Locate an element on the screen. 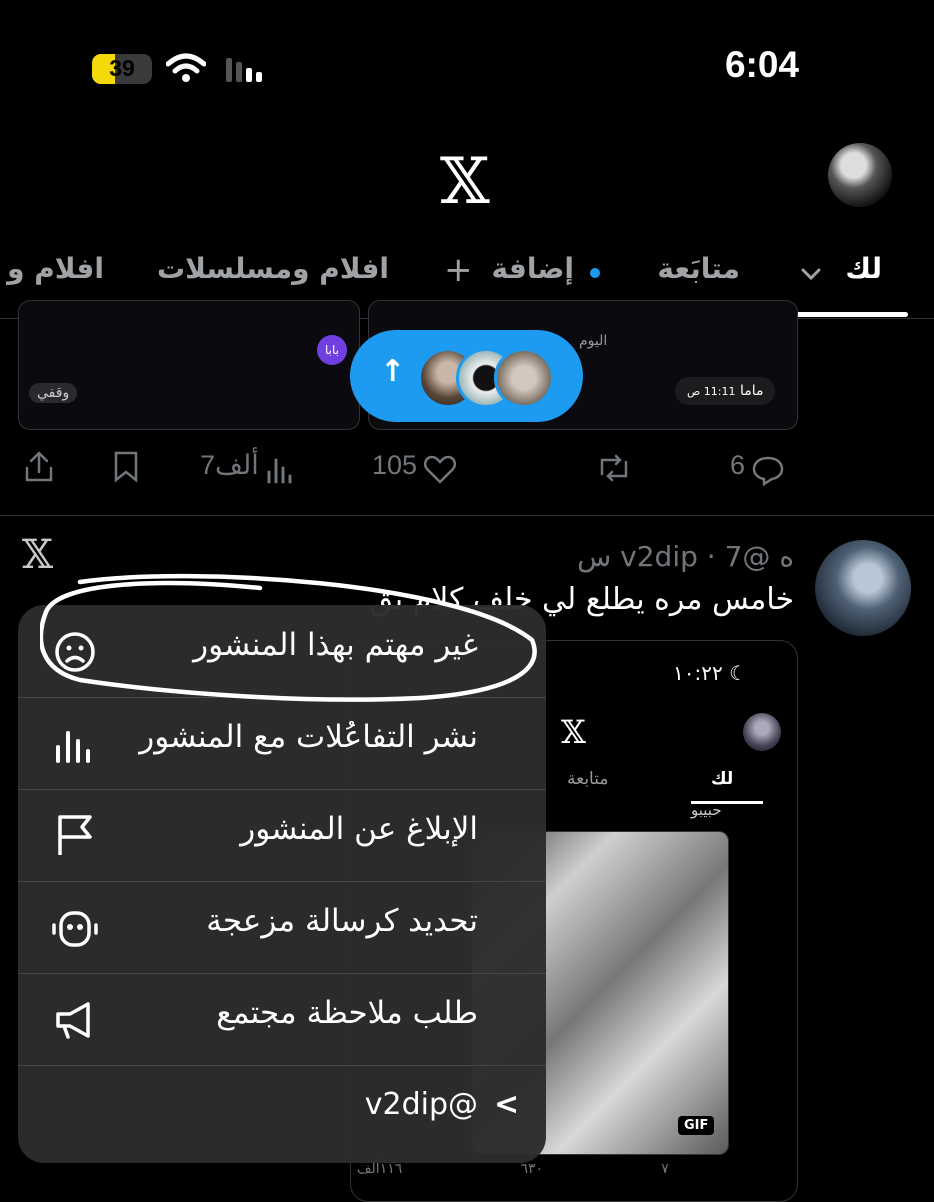 Image resolution: width=934 pixels, height=1202 pixels. moon-icon: ☾ is located at coordinates (738, 673).